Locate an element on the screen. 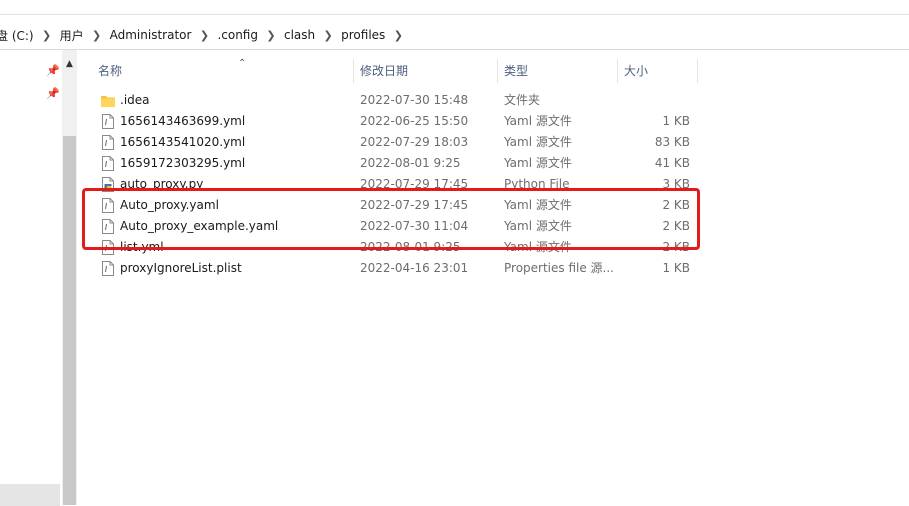 Image resolution: width=909 pixels, height=506 pixels. file-modified-date: 2022-07-29 18:03 is located at coordinates (414, 142).